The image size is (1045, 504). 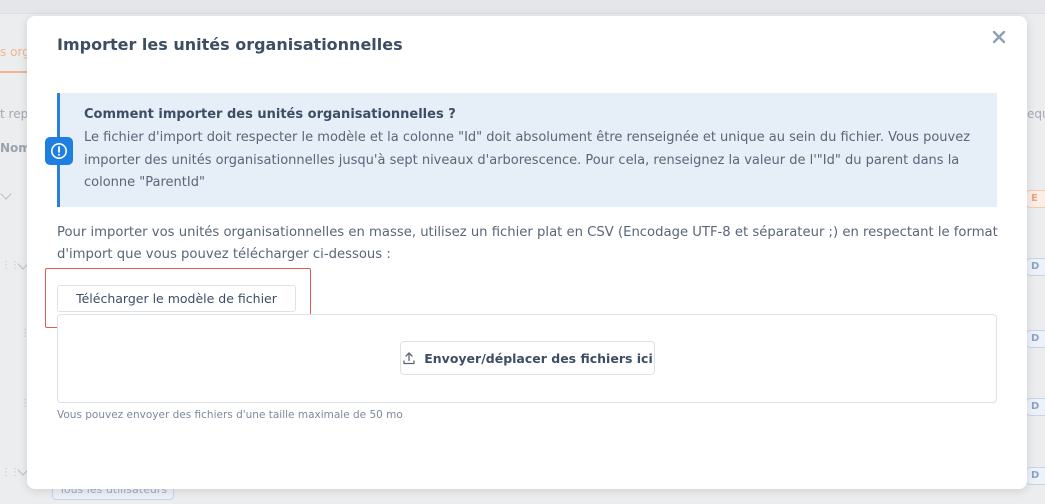 I want to click on background-right-header: equ, so click(x=1036, y=114).